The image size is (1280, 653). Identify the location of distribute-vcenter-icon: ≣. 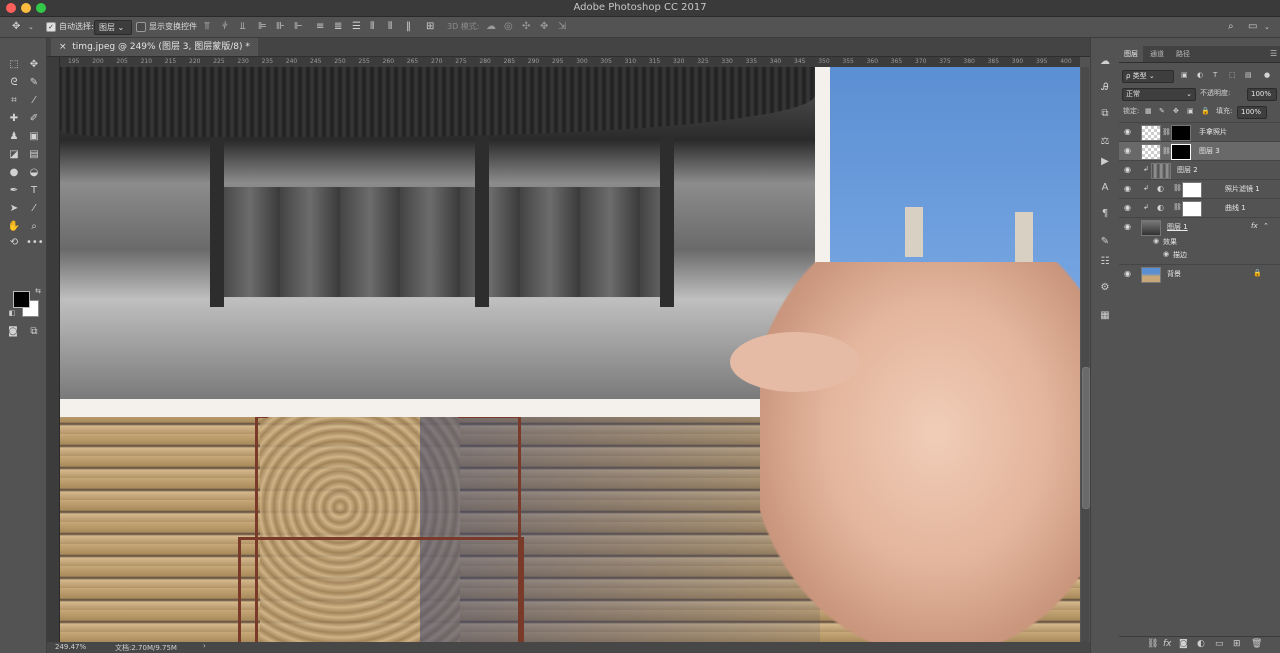
(338, 27).